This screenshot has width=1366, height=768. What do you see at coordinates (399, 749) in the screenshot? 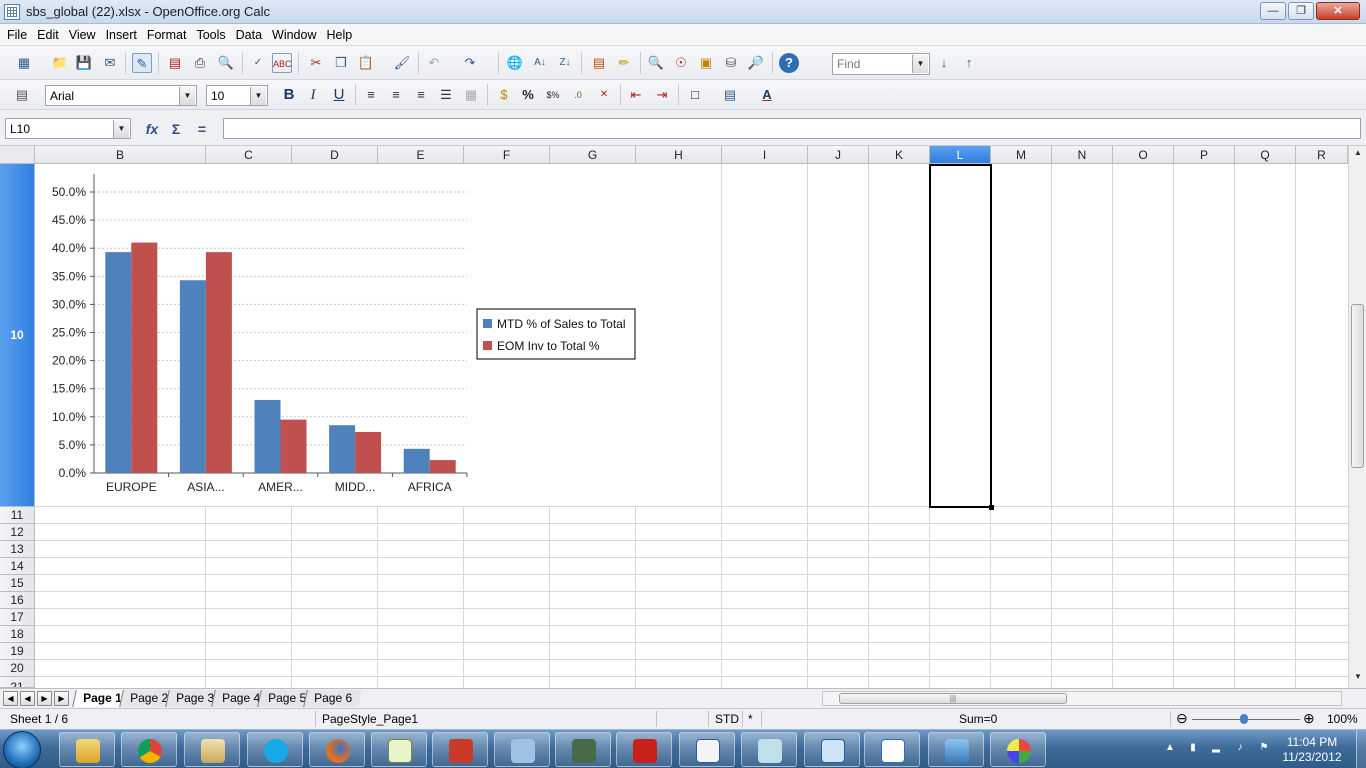
I see `taskbar-notepad-icon` at bounding box center [399, 749].